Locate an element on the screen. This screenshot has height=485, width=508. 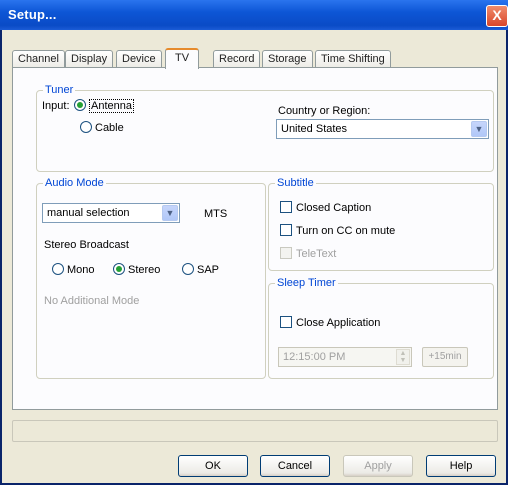
country-value: United States is located at coordinates (314, 129).